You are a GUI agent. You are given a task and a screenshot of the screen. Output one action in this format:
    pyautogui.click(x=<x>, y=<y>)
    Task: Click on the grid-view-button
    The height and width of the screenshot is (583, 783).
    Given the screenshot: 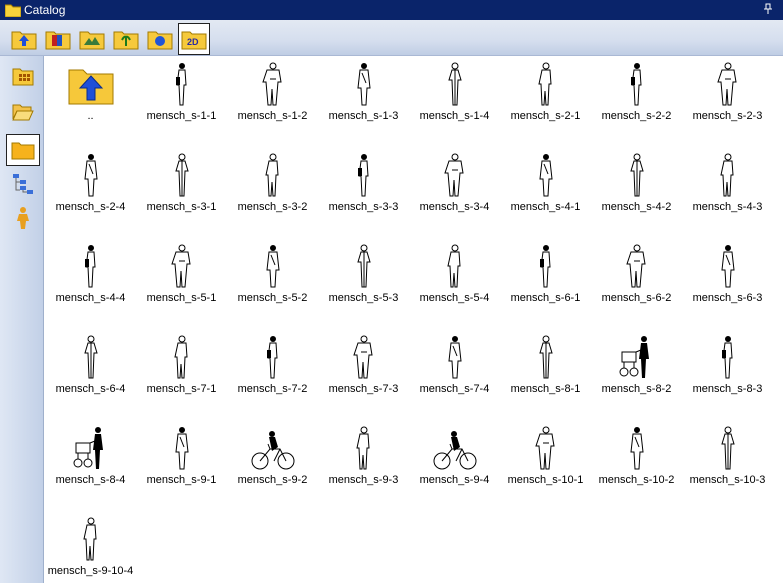 What is the action you would take?
    pyautogui.click(x=23, y=76)
    